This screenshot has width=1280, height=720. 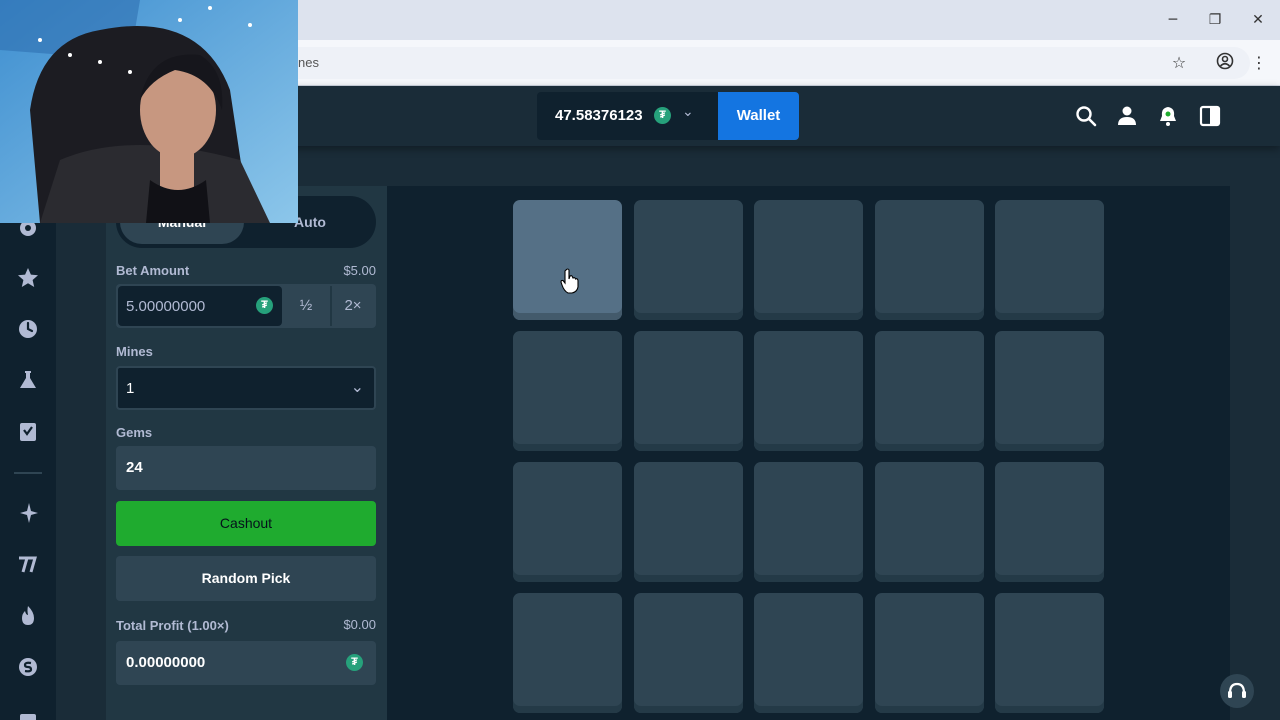 What do you see at coordinates (134, 351) in the screenshot?
I see `mines-label: Mines` at bounding box center [134, 351].